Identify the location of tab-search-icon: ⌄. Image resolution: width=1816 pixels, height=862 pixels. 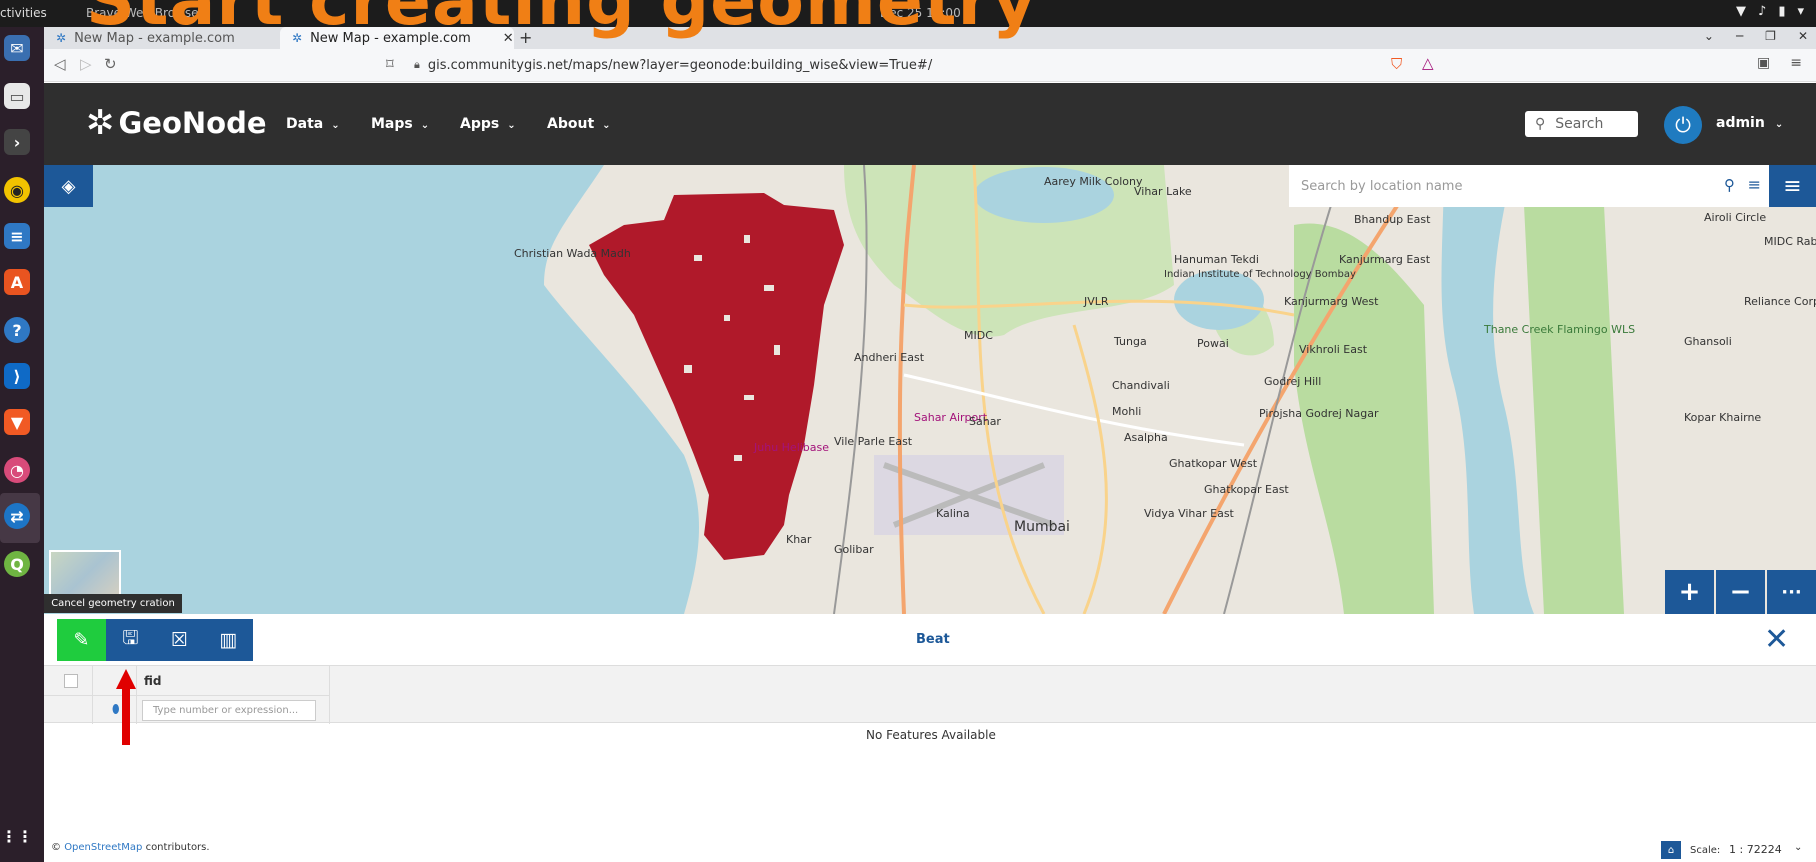
(1709, 36).